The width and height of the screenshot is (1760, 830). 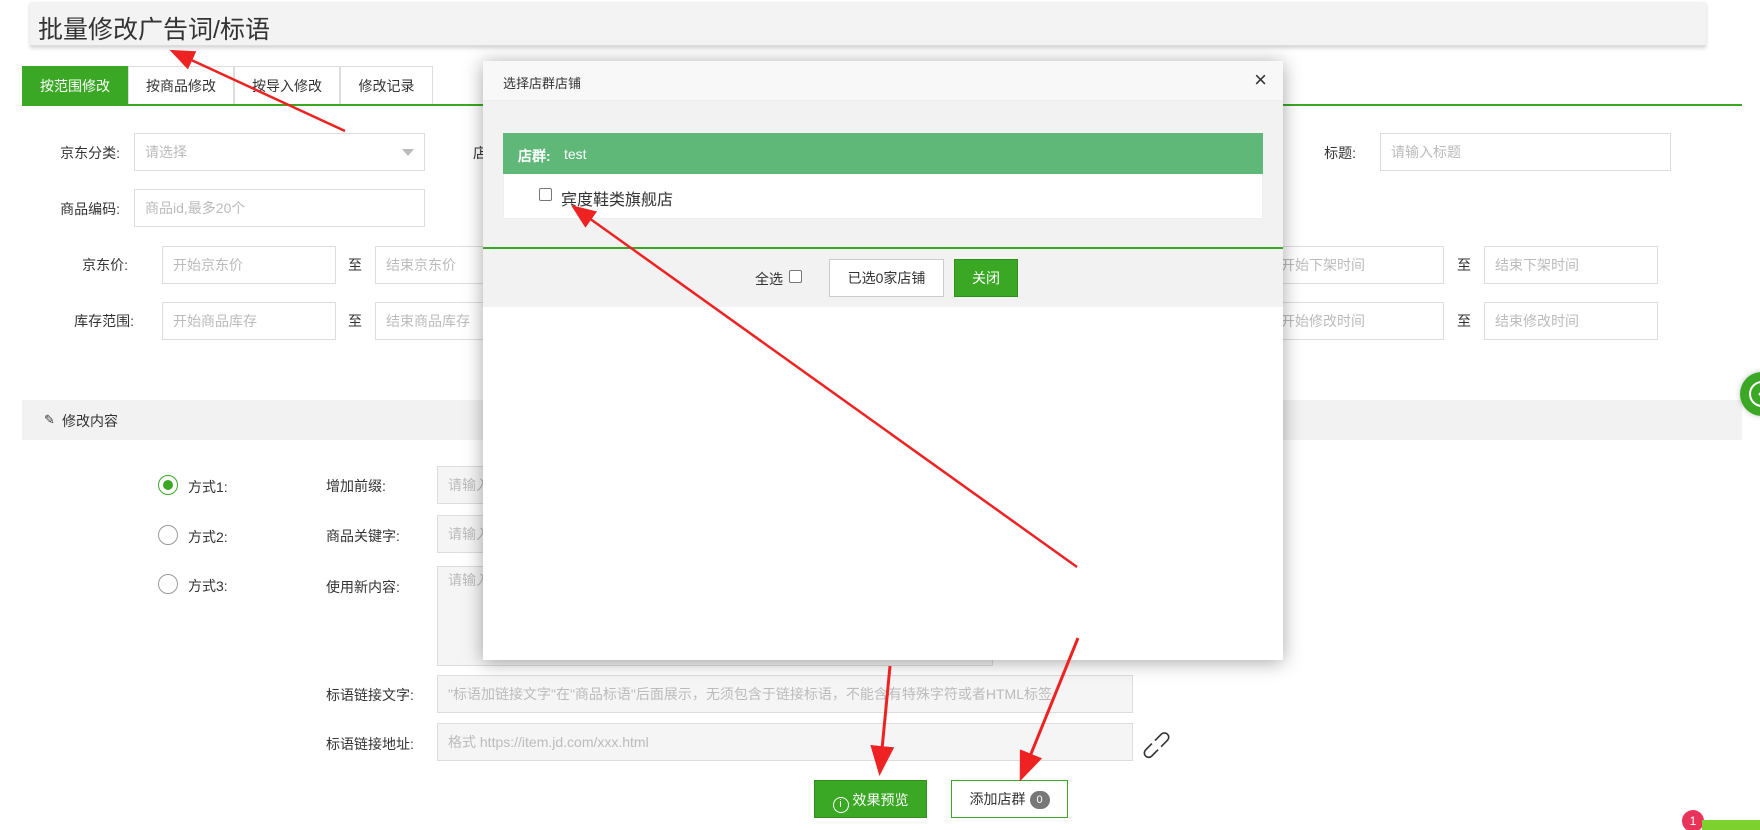 I want to click on price-end-input: 结束京东价, so click(x=430, y=265).